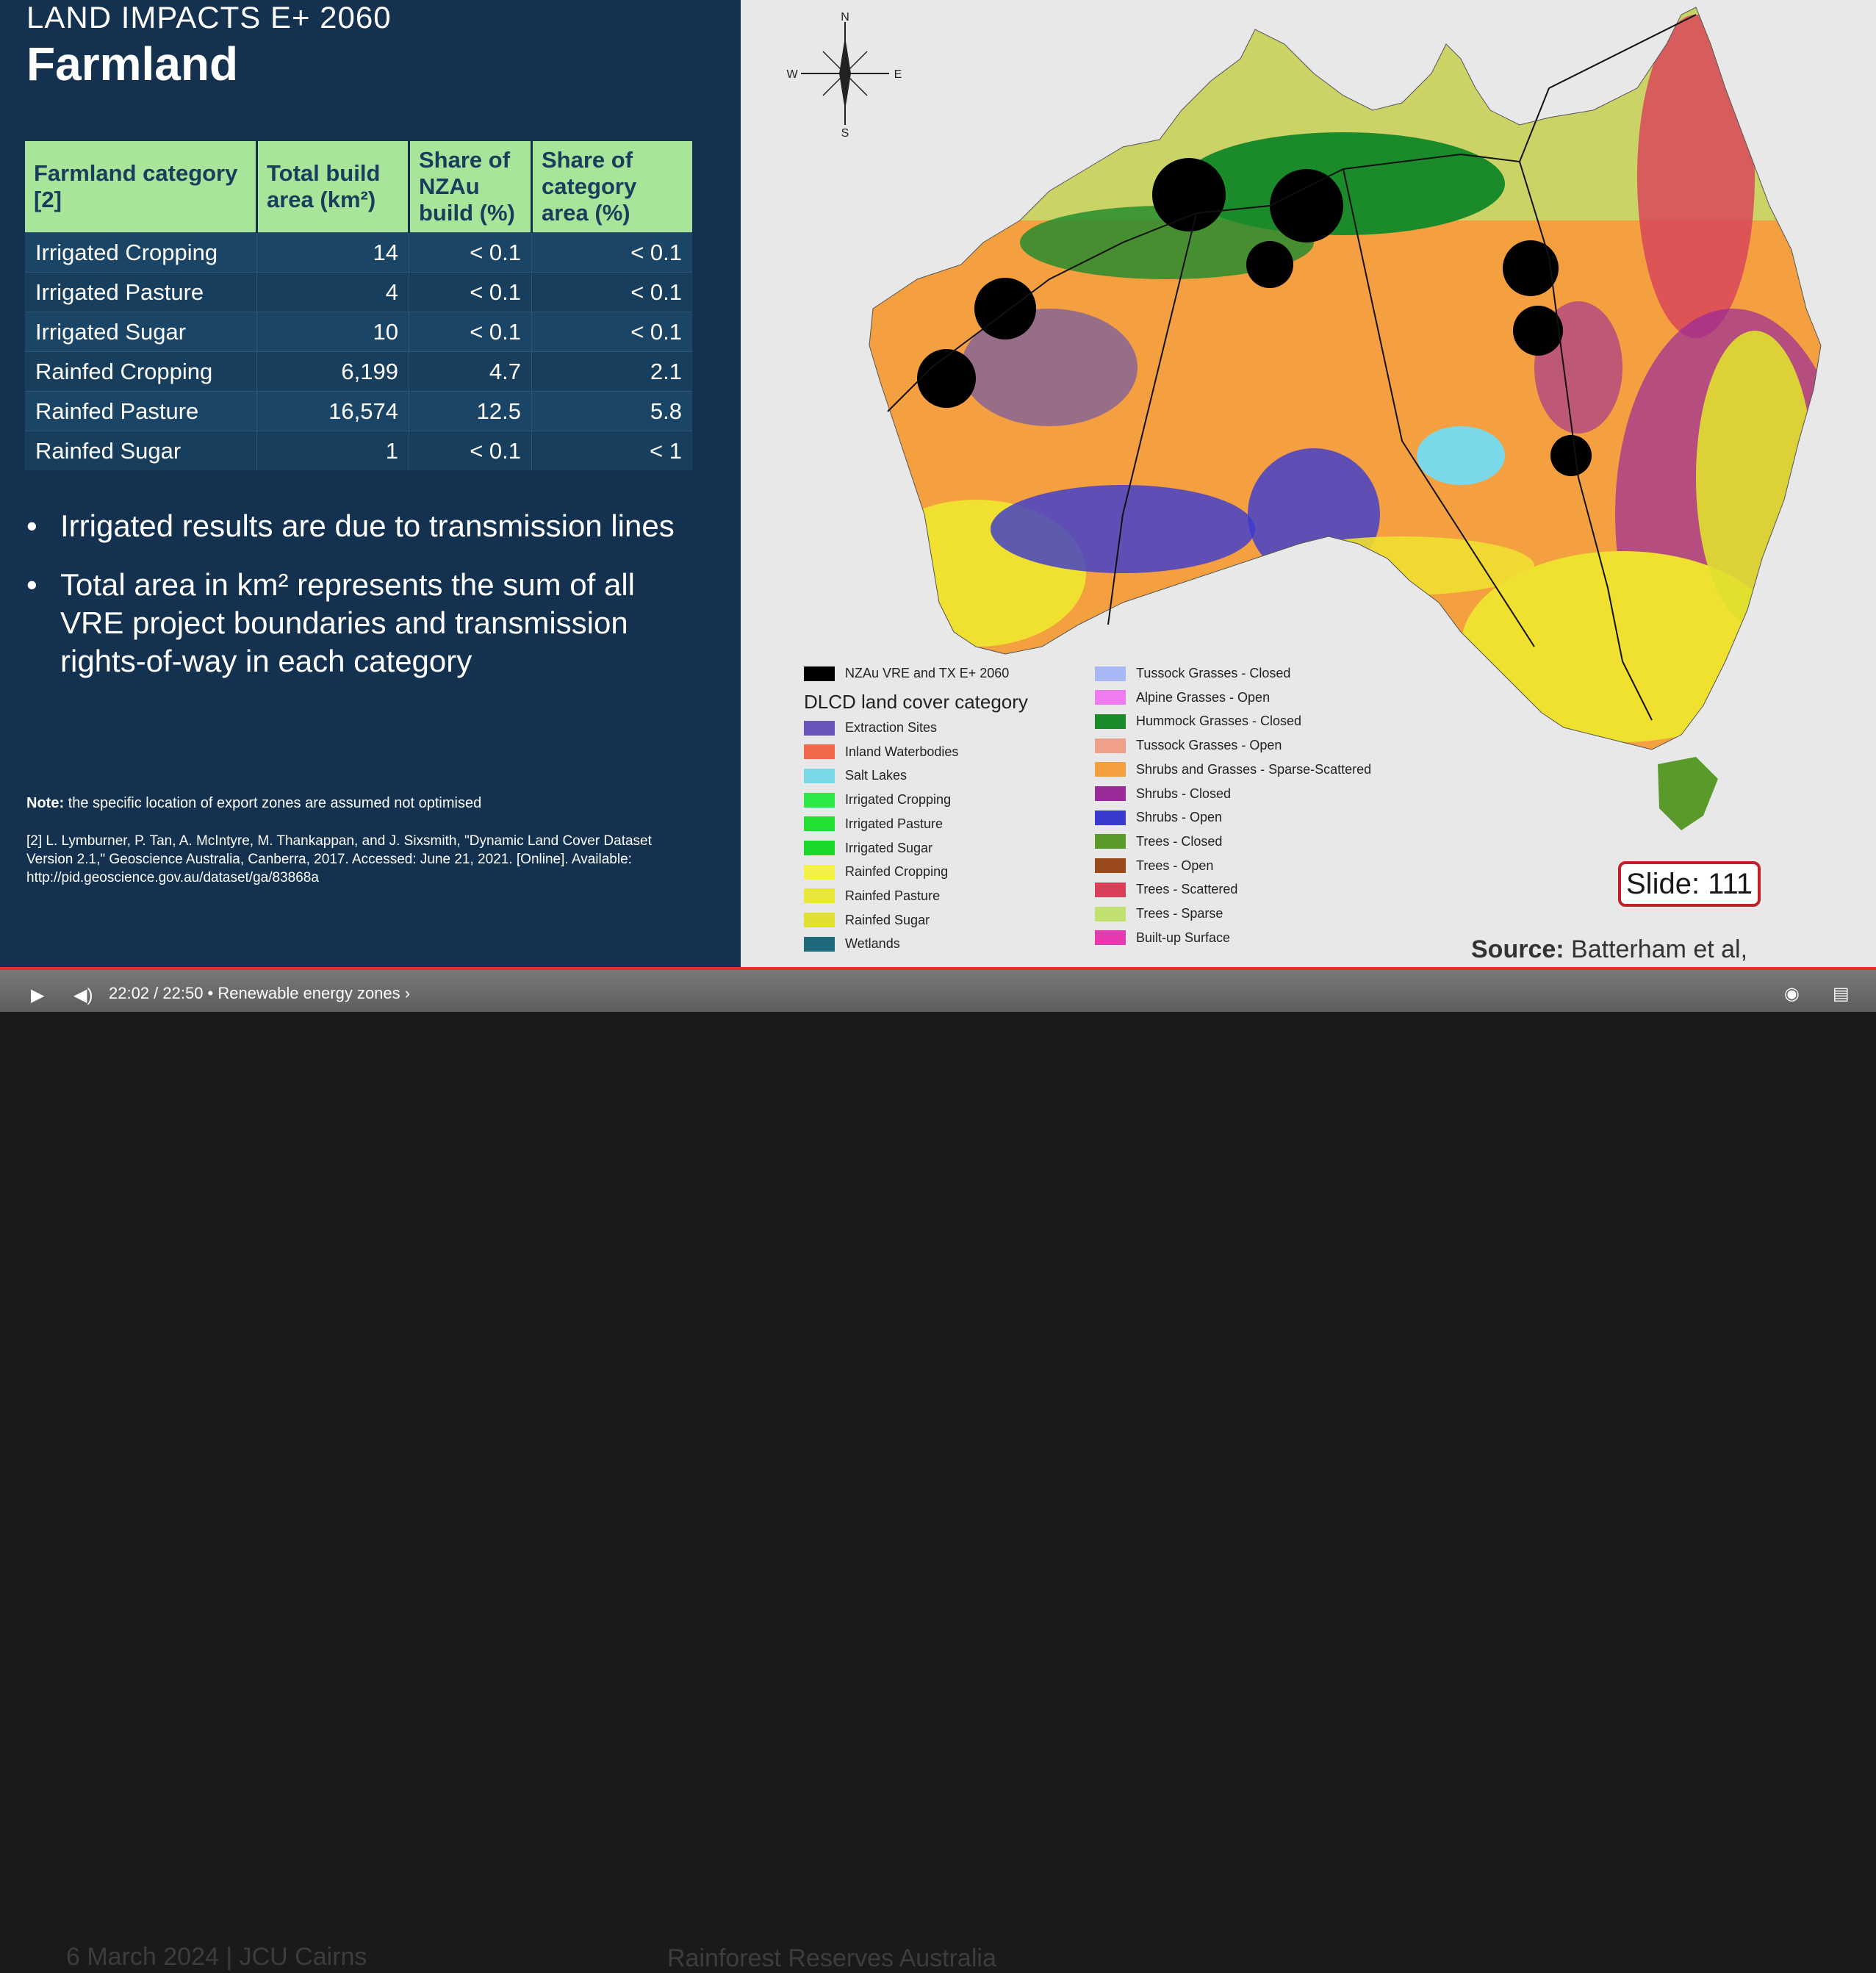 The width and height of the screenshot is (1876, 1973). What do you see at coordinates (141, 450) in the screenshot?
I see `table-cell: Rainfed Sugar` at bounding box center [141, 450].